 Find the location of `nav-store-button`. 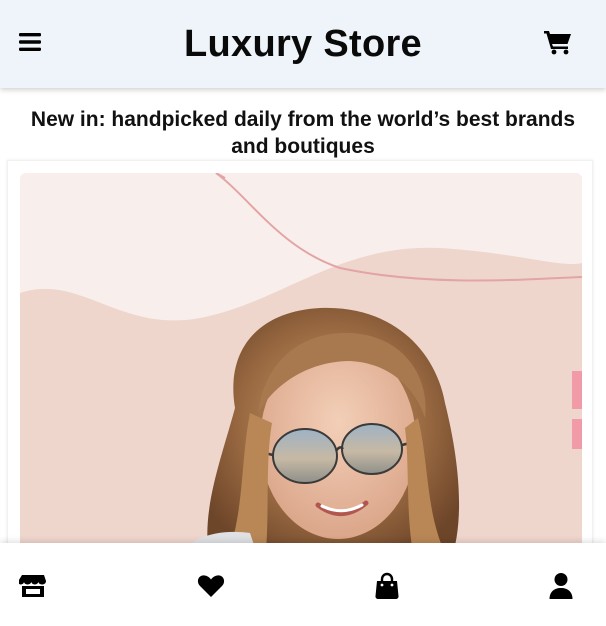

nav-store-button is located at coordinates (33, 586).